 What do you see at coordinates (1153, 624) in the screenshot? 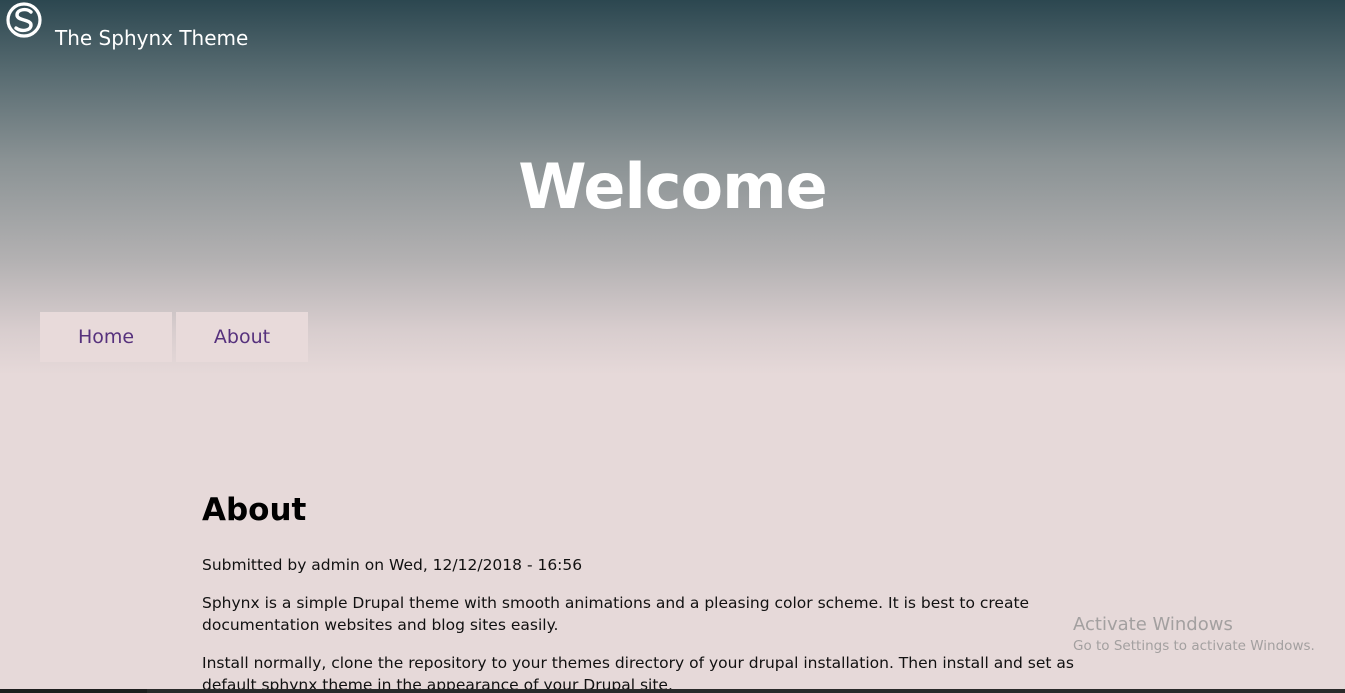
I see `watermark-title: Activate Windows` at bounding box center [1153, 624].